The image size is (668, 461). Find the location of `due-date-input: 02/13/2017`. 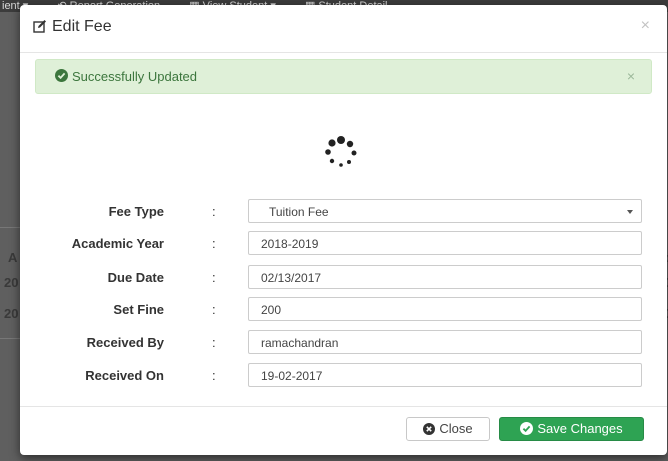

due-date-input: 02/13/2017 is located at coordinates (445, 277).